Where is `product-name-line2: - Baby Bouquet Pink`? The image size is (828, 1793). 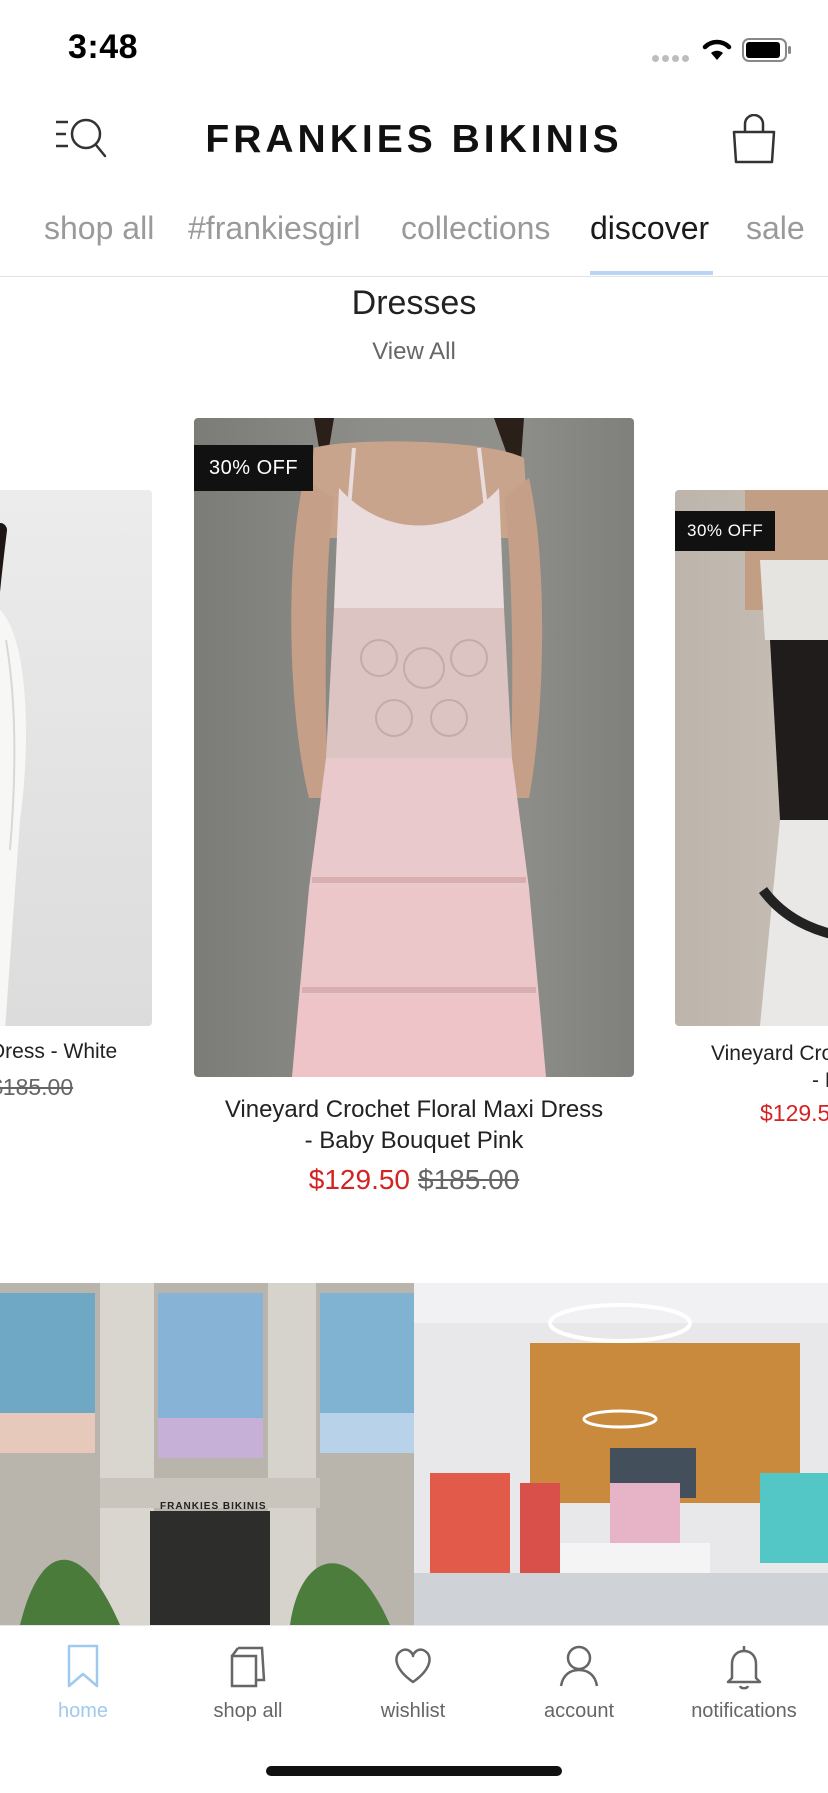 product-name-line2: - Baby Bouquet Pink is located at coordinates (414, 1140).